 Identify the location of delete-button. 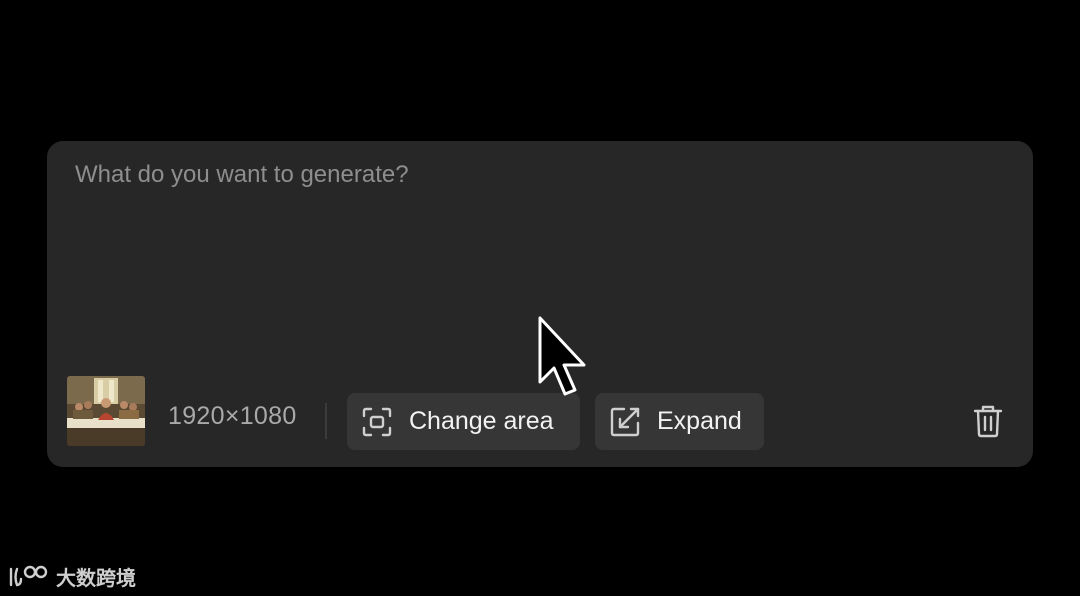
(988, 421).